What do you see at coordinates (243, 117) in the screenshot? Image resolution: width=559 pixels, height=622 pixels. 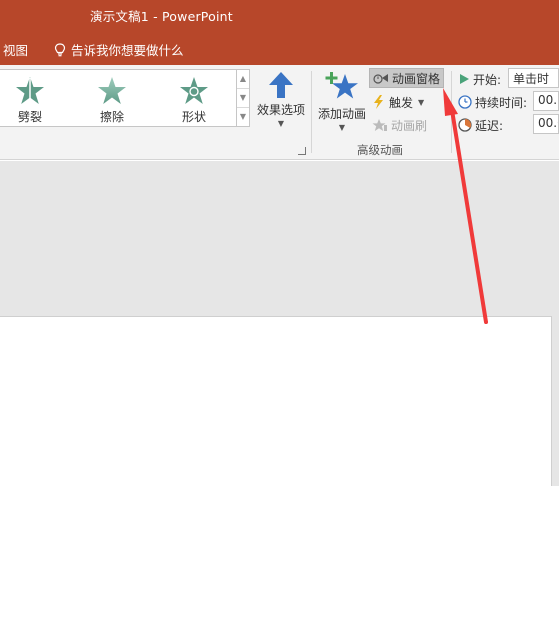 I see `gallery-more-icon: ▼` at bounding box center [243, 117].